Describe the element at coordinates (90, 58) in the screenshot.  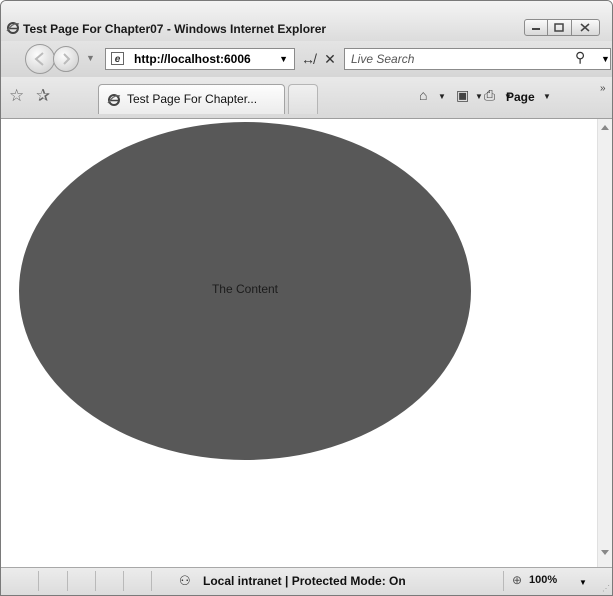
I see `recent-pages-dropdown-icon: ▼` at that location.